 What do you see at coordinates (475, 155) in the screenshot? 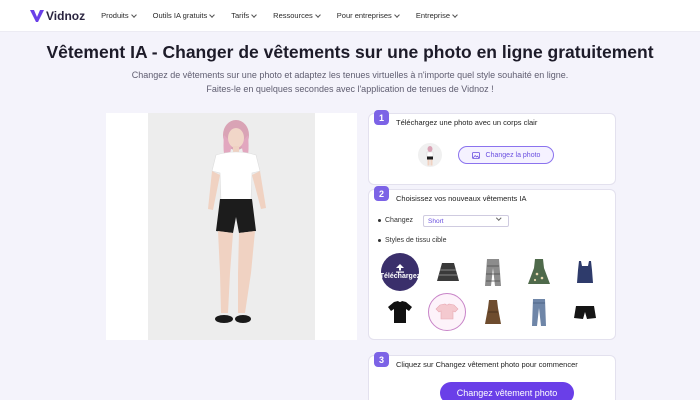
I see `image-icon` at bounding box center [475, 155].